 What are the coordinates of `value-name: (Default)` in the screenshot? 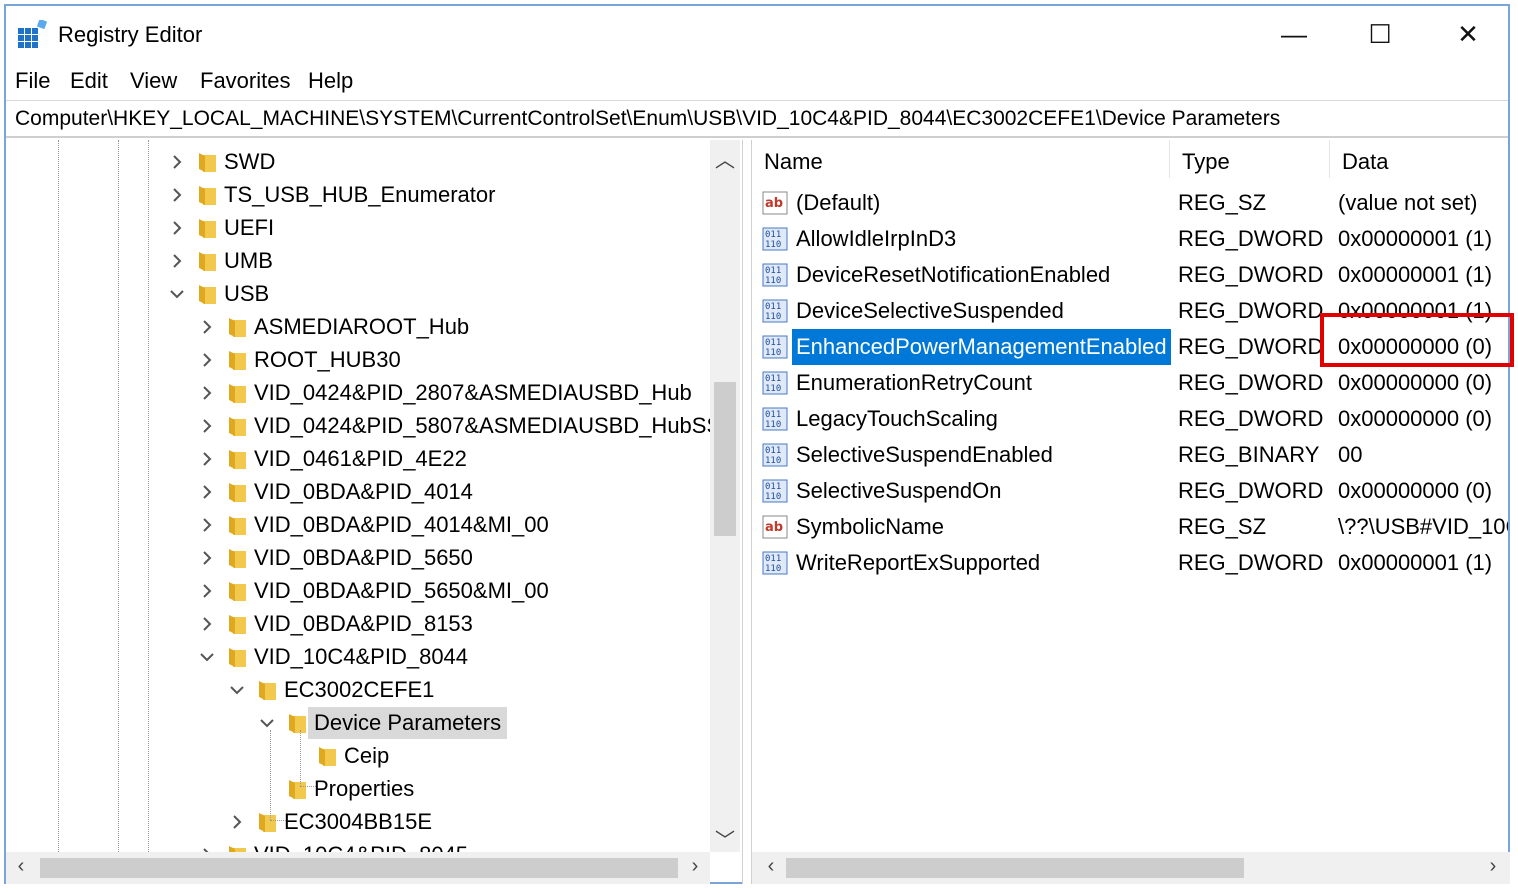 It's located at (838, 203).